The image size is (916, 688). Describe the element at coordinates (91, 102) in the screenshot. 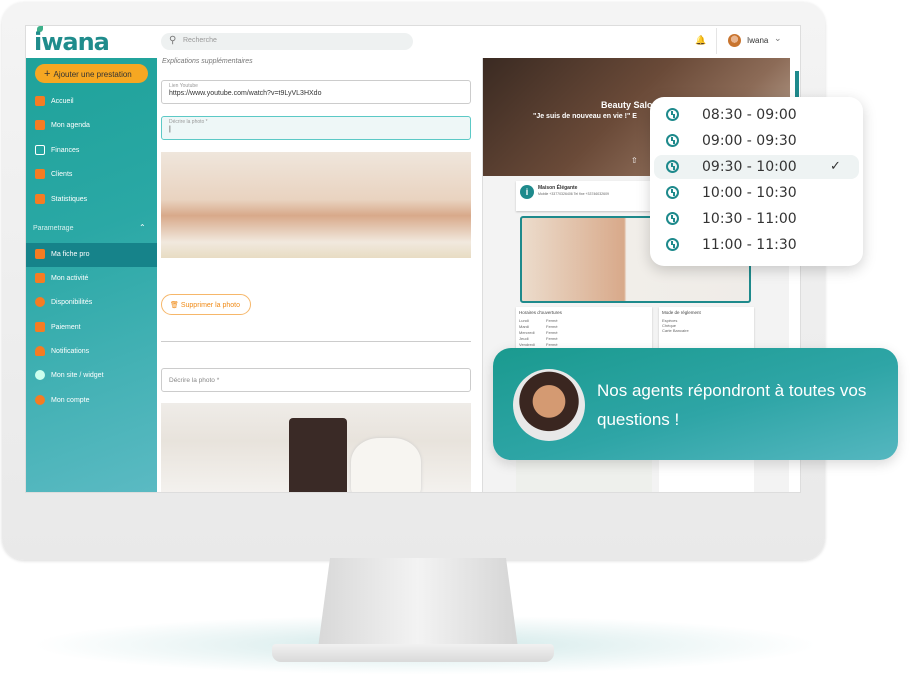

I see `sidebar-item-accueil: Accueil` at that location.